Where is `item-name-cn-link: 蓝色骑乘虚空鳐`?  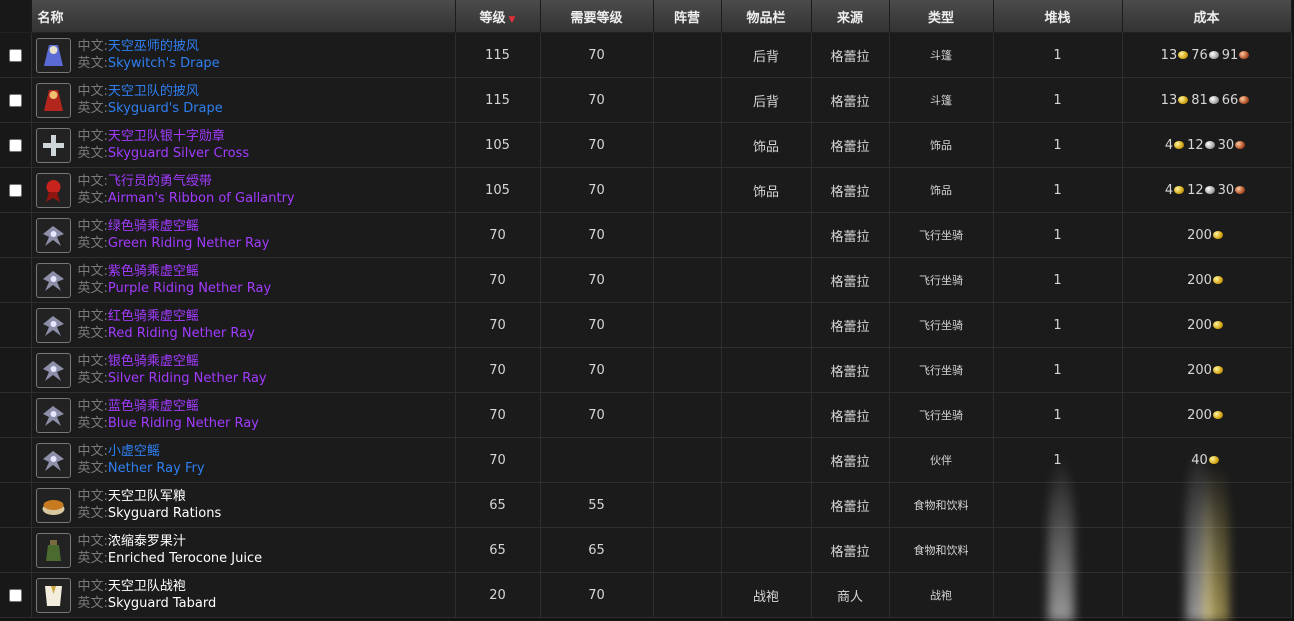 item-name-cn-link: 蓝色骑乘虚空鳐 is located at coordinates (153, 406).